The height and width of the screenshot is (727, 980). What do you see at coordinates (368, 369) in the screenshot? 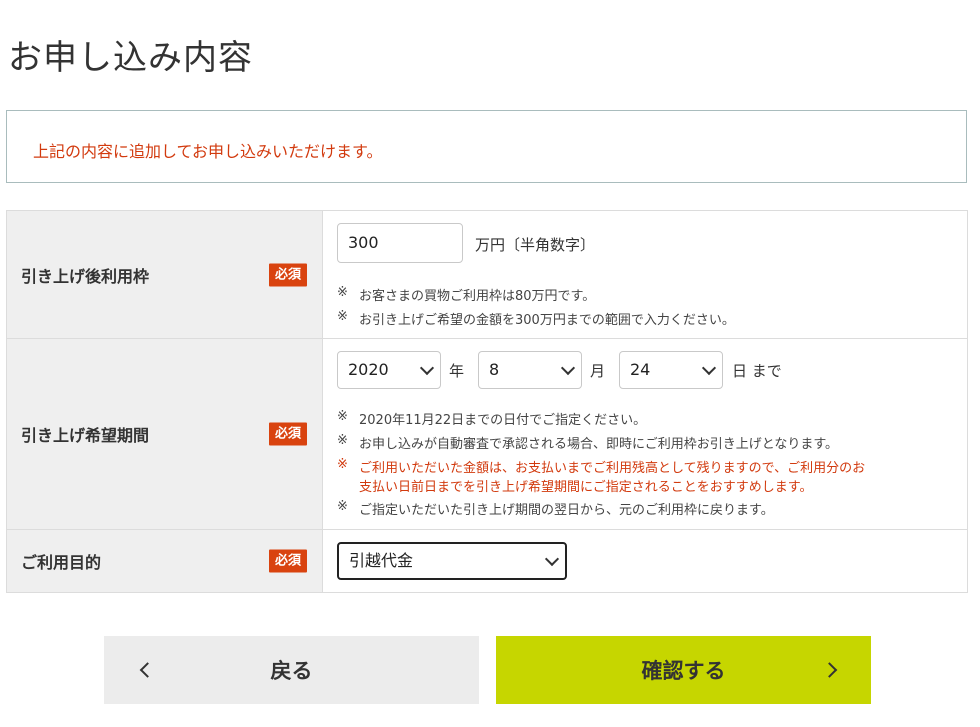
I see `year-value: 2020` at bounding box center [368, 369].